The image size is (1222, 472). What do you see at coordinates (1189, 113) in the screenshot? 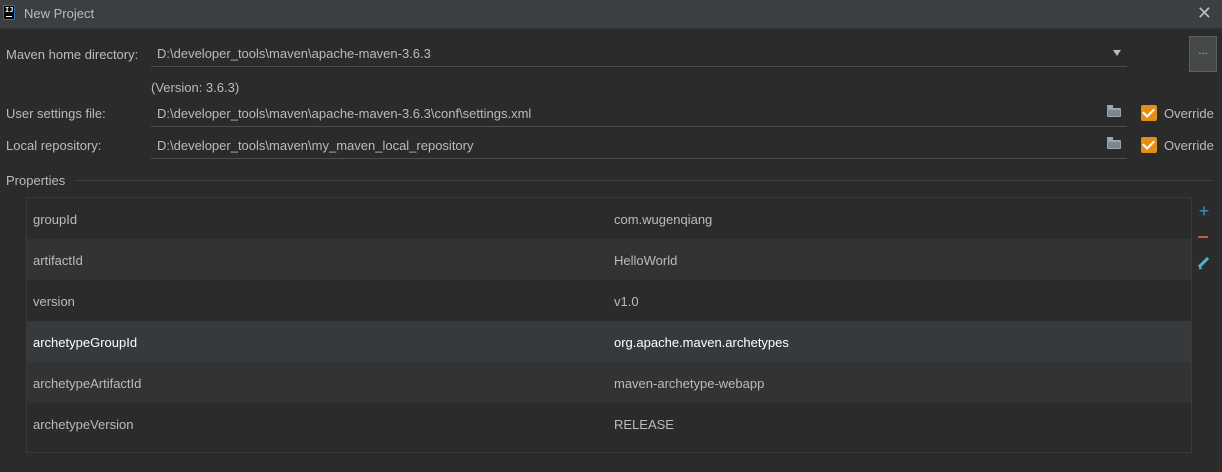
I see `user-settings-override-label: Override` at bounding box center [1189, 113].